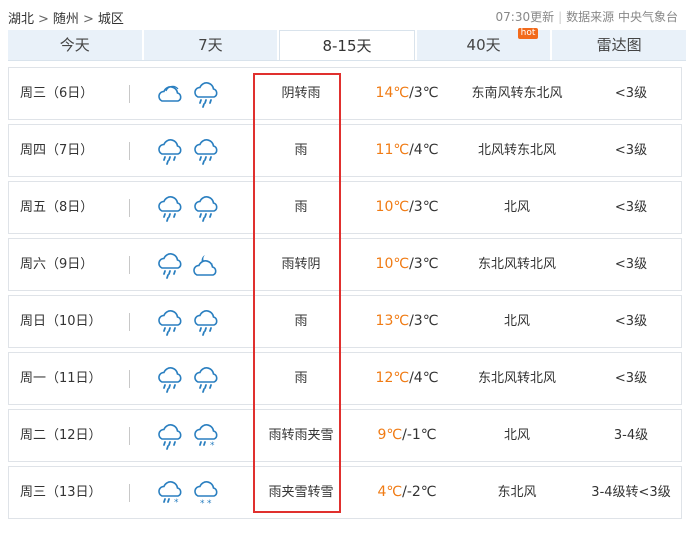 Image resolution: width=694 pixels, height=534 pixels. Describe the element at coordinates (347, 16) in the screenshot. I see `topbar: 湖北 > 随州 > 城区 07:30更新 | 数据来源 中央气象台` at that location.